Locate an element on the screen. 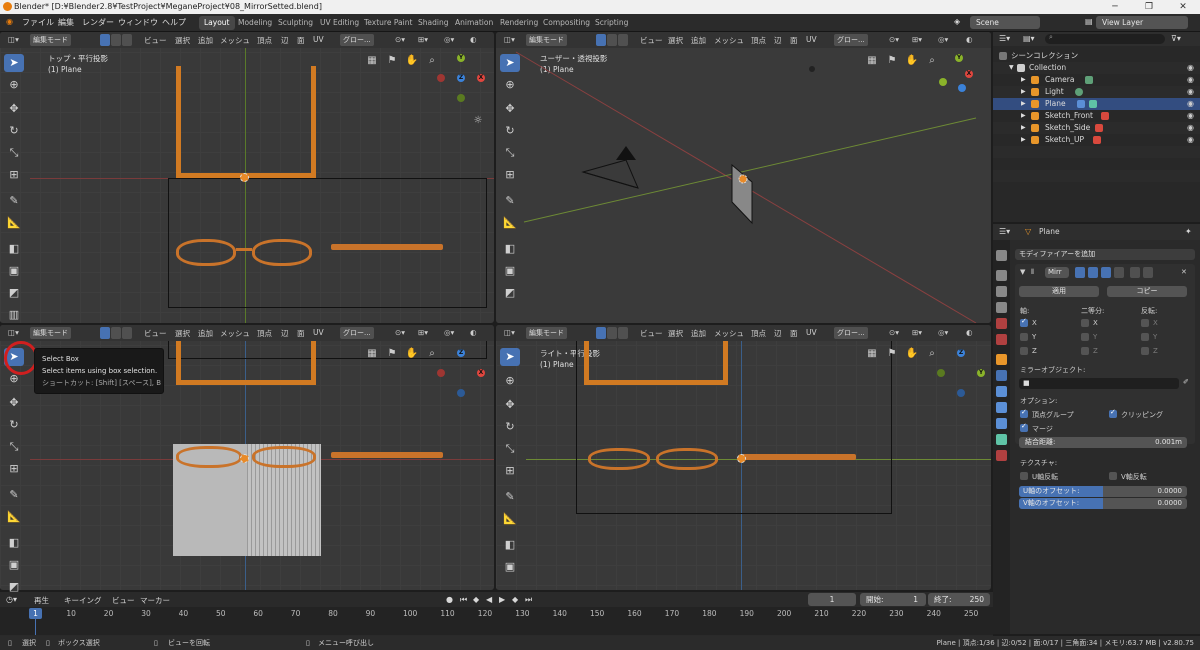 The width and height of the screenshot is (1200, 650). filter-icon: ⊽▾ is located at coordinates (1176, 38).